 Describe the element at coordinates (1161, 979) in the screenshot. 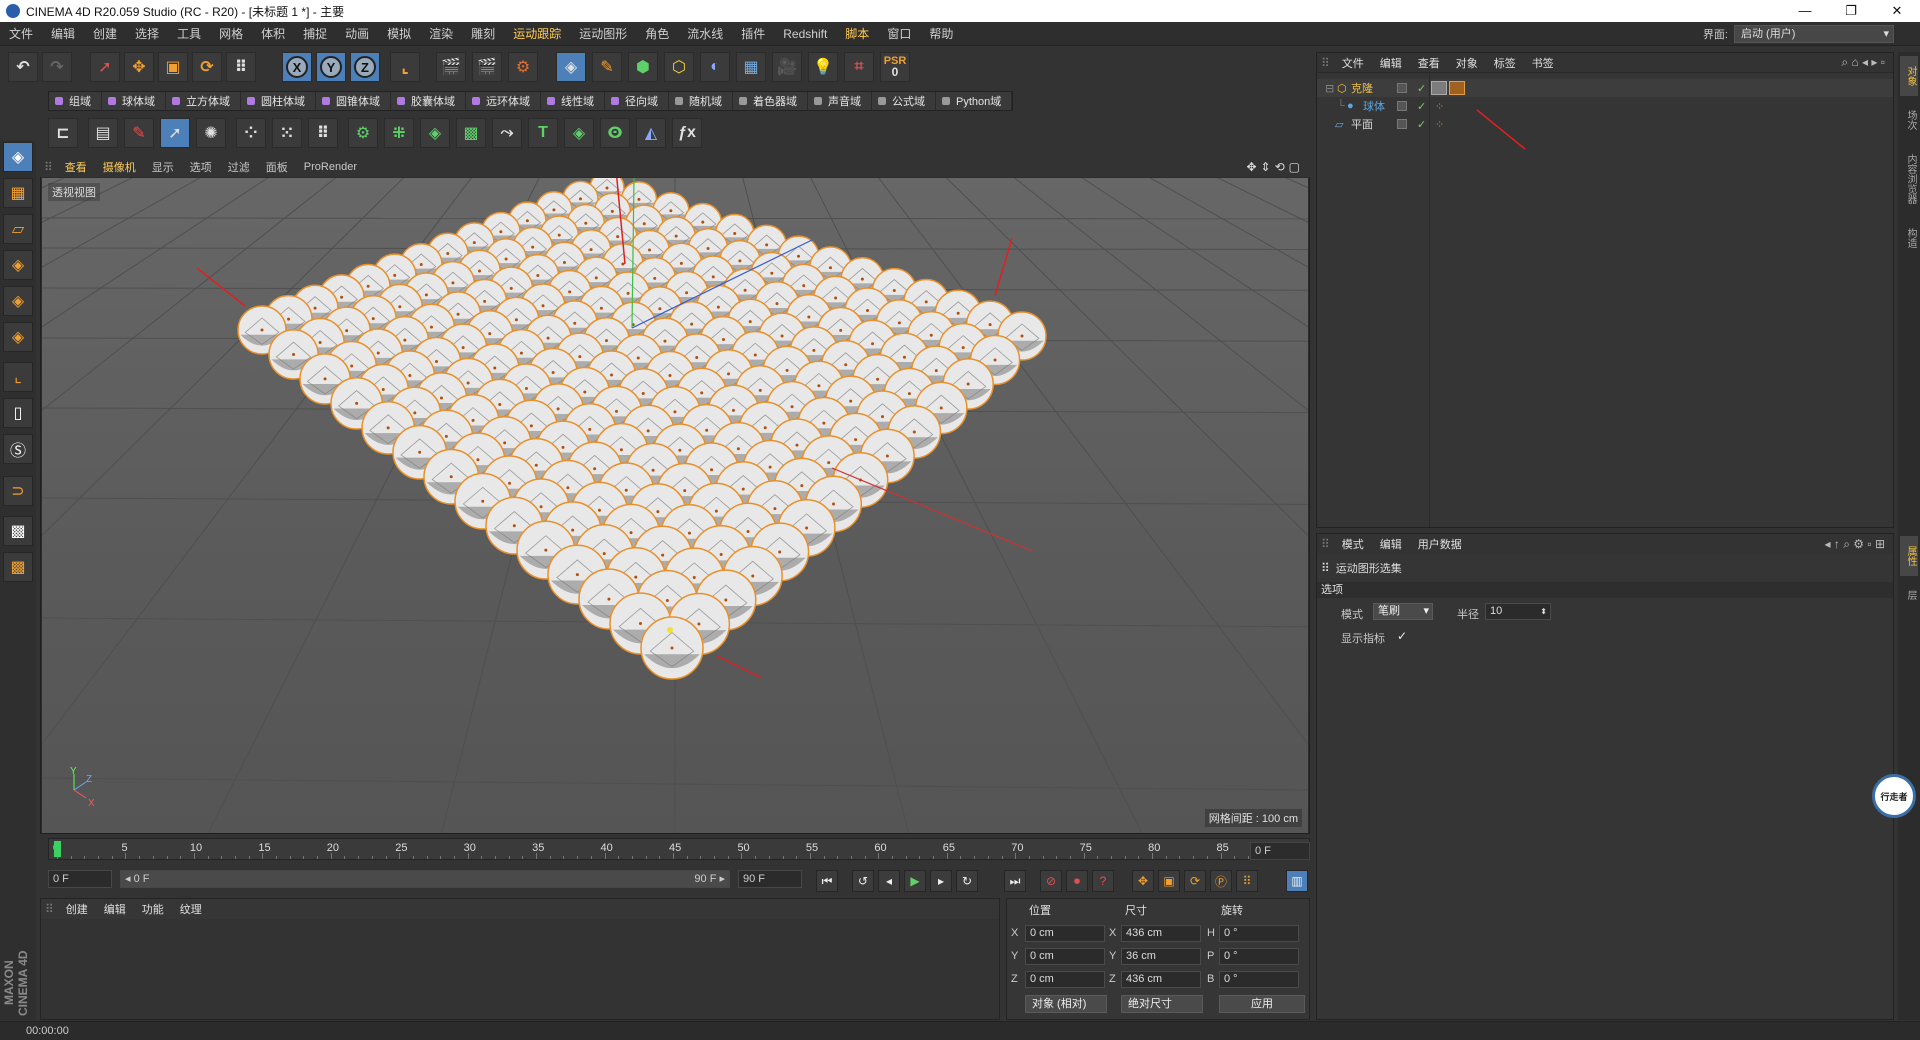

I see `size-z-field: 436 cm` at that location.